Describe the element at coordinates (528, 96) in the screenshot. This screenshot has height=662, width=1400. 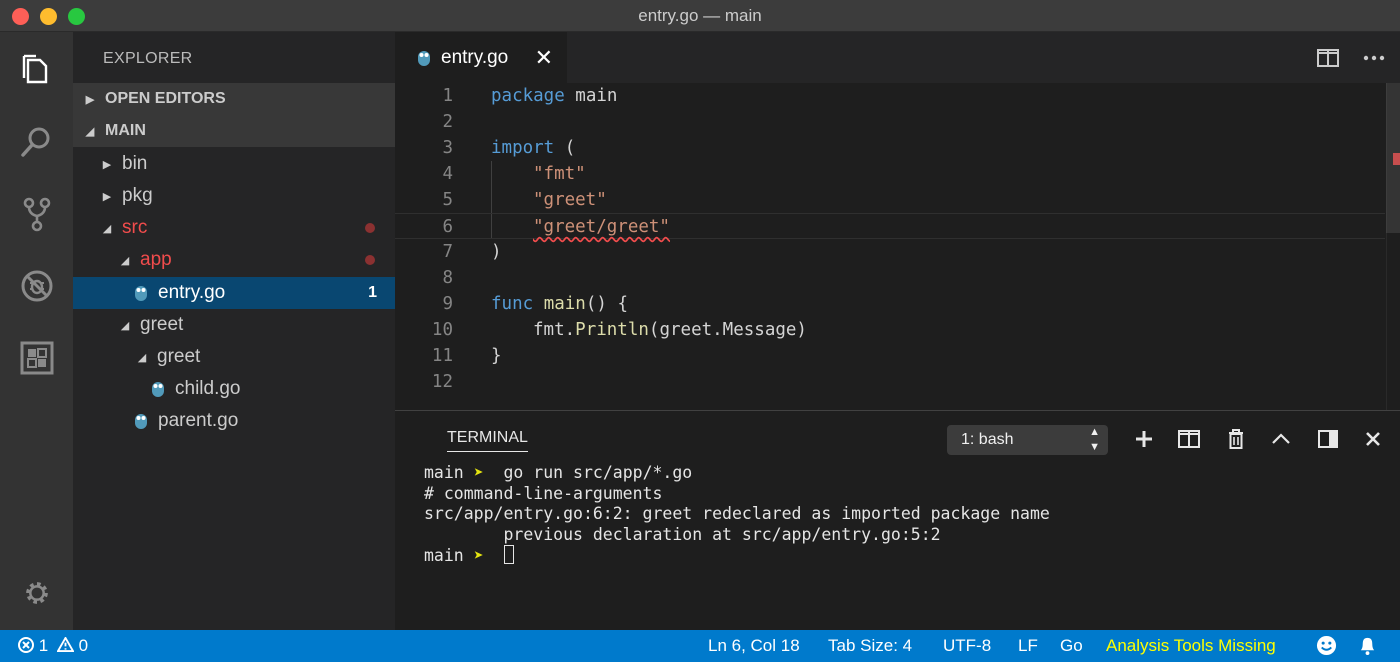
I see `keyword: package` at that location.